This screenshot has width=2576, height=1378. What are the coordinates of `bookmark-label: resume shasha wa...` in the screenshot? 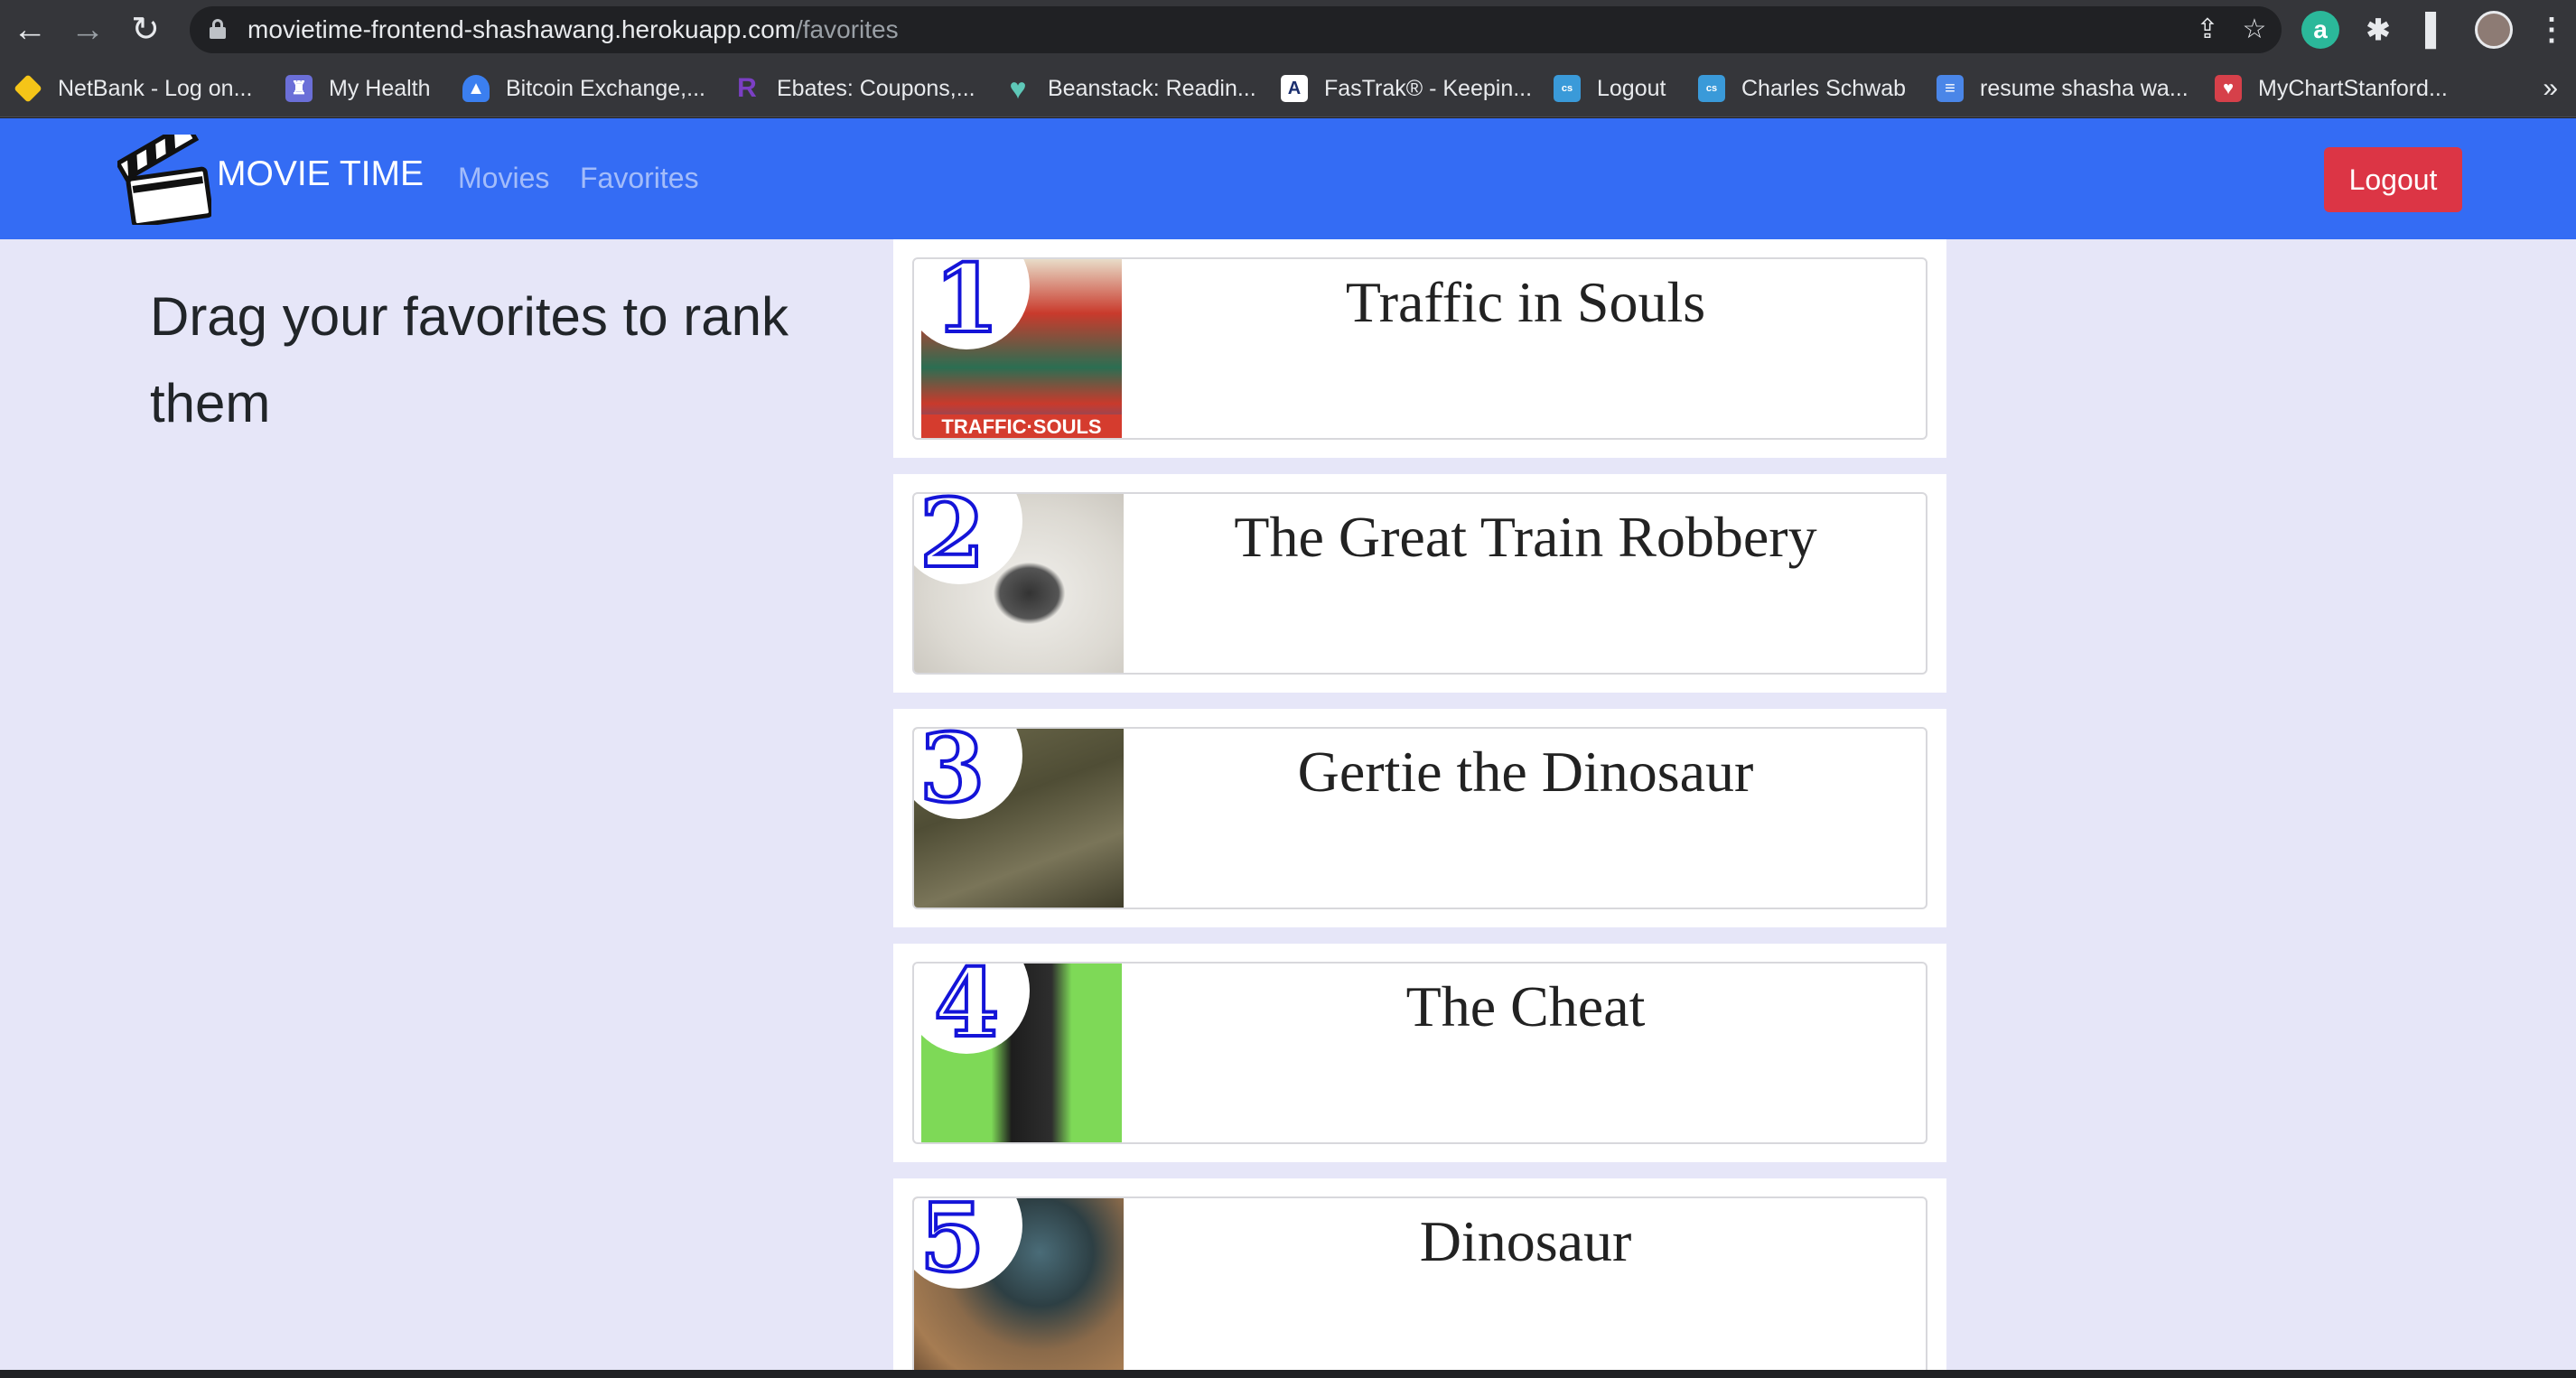 It's located at (2084, 88).